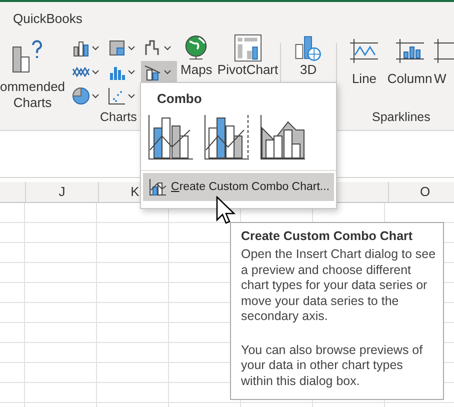  Describe the element at coordinates (283, 137) in the screenshot. I see `stacked-area-column-chart-icon` at that location.